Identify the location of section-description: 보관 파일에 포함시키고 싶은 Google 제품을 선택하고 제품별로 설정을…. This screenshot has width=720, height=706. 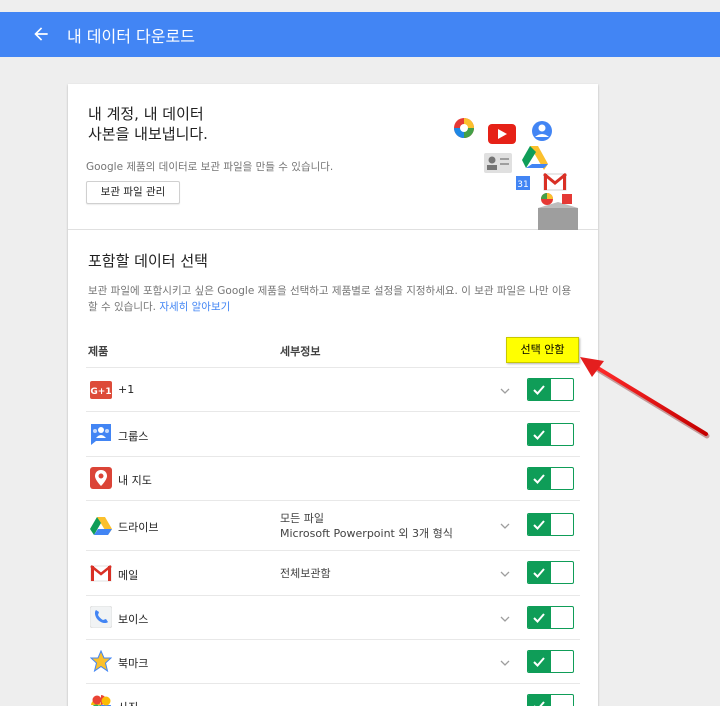
(333, 299).